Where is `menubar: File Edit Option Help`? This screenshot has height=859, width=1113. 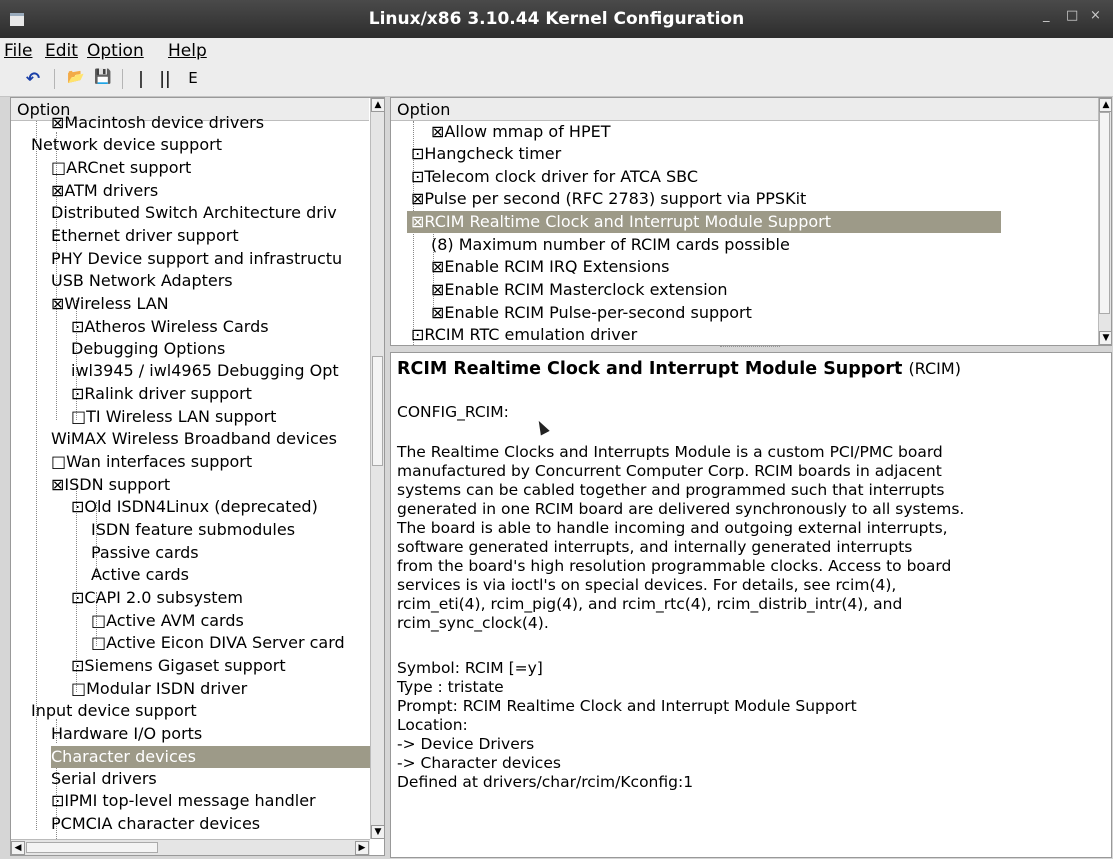
menubar: File Edit Option Help is located at coordinates (556, 51).